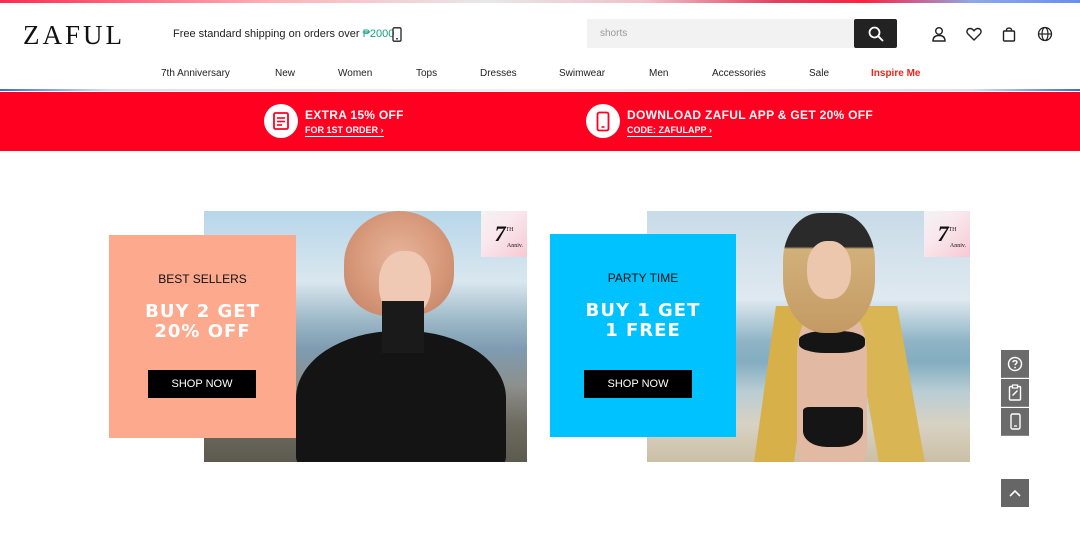  I want to click on shipping-text: Free standard shipping on orders over, so click(268, 34).